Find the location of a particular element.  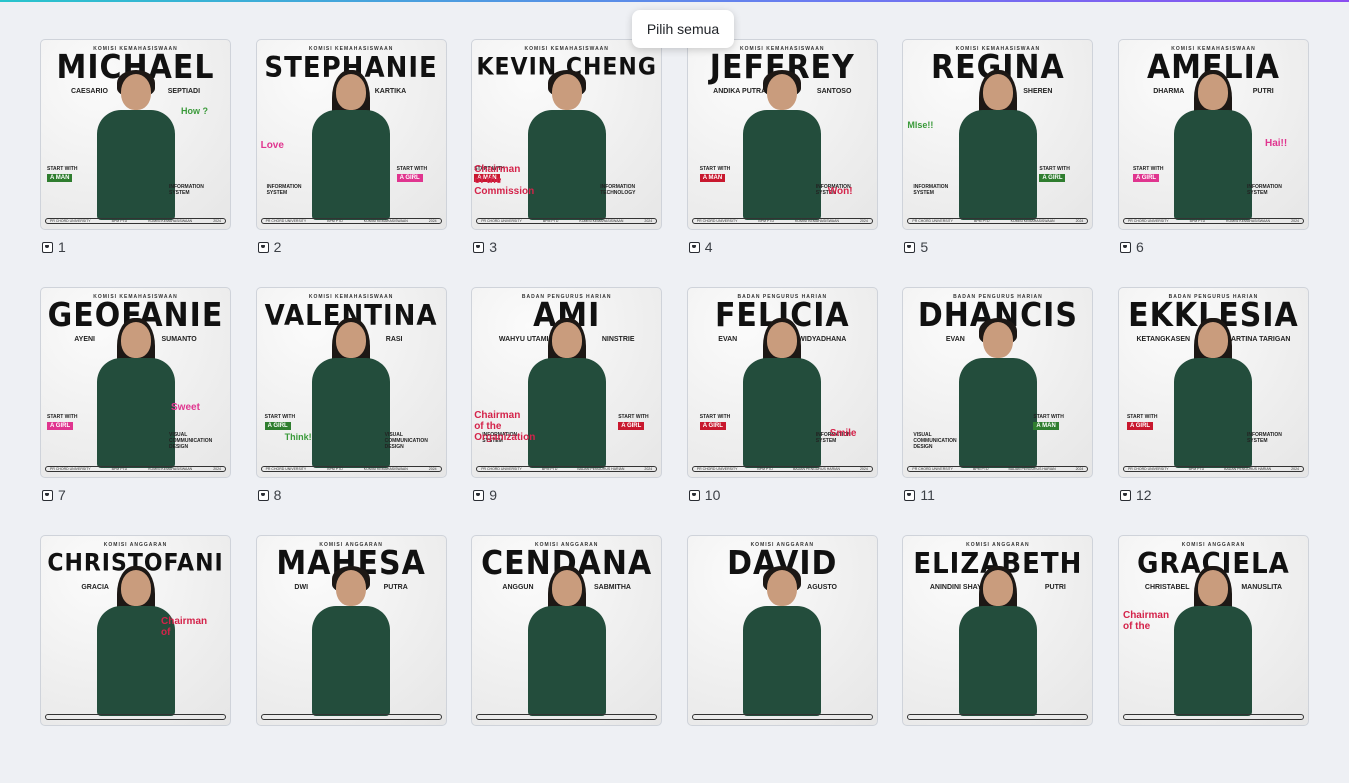

page-number: 1 is located at coordinates (62, 247).